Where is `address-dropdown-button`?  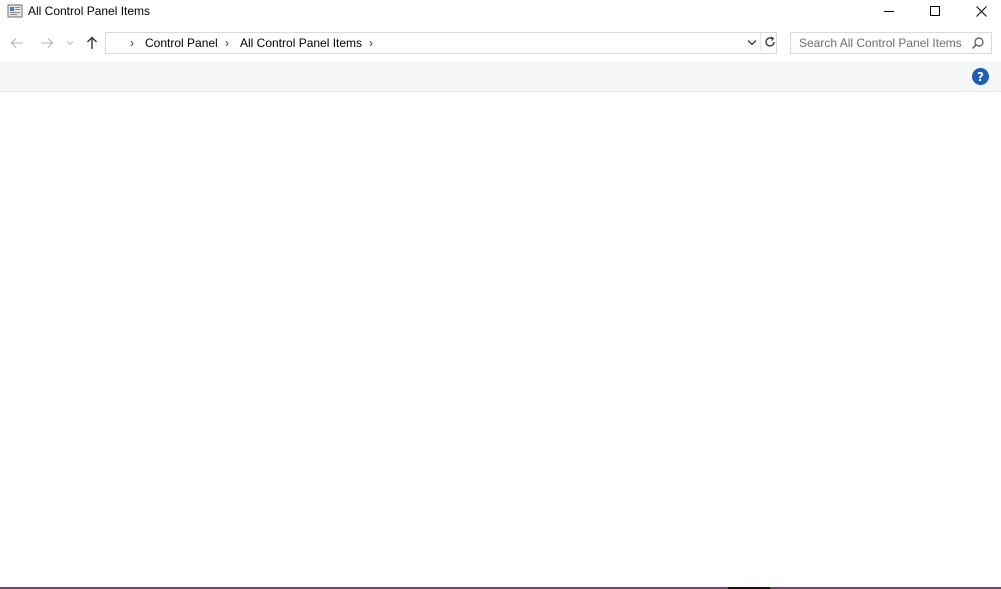
address-dropdown-button is located at coordinates (752, 42).